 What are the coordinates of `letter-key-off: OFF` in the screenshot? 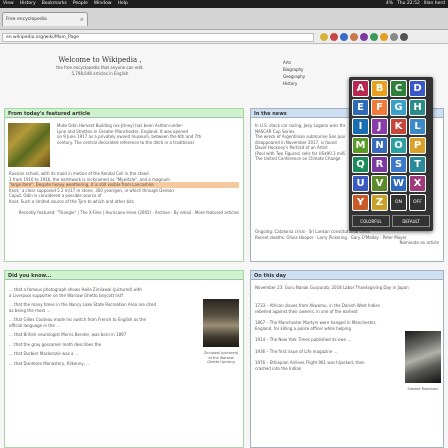 It's located at (417, 202).